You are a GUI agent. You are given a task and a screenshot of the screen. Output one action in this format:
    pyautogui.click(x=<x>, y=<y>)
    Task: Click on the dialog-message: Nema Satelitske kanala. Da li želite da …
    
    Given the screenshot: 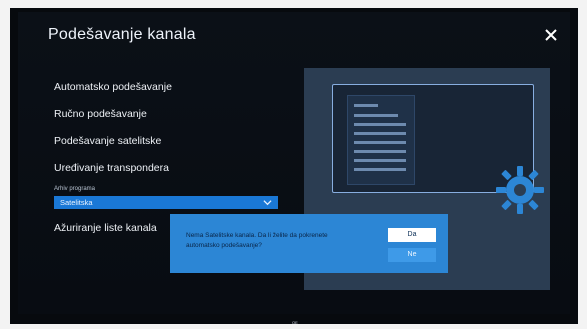 What is the action you would take?
    pyautogui.click(x=257, y=240)
    